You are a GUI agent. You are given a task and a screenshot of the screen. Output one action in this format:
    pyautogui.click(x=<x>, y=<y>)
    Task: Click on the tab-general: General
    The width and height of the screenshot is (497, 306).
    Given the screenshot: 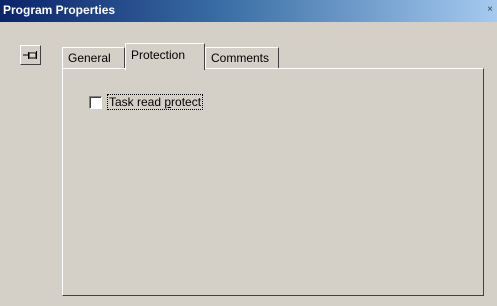 What is the action you would take?
    pyautogui.click(x=93, y=58)
    